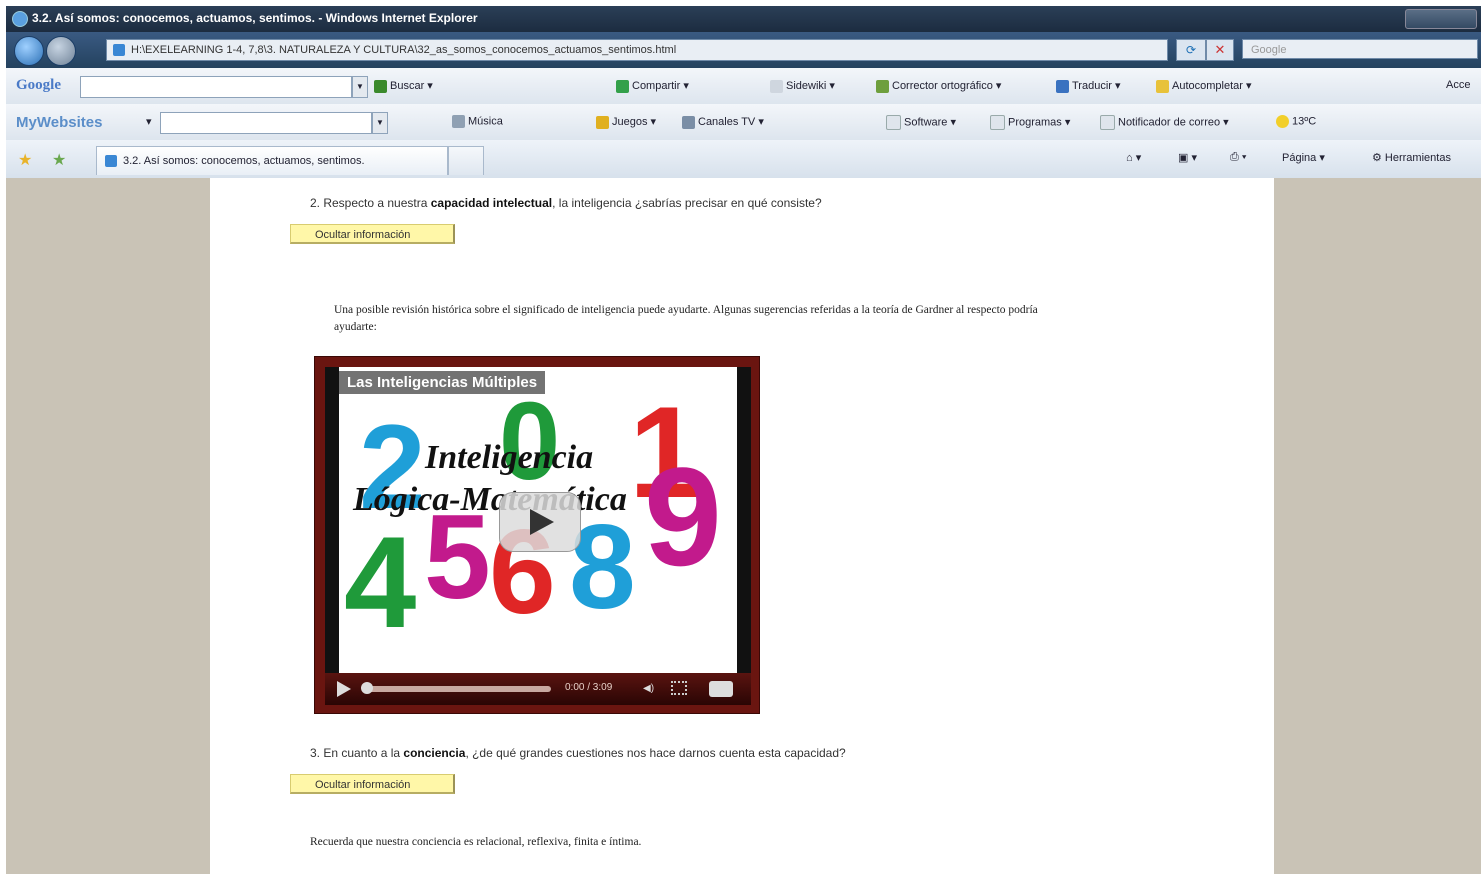 The height and width of the screenshot is (874, 1481). What do you see at coordinates (344, 689) in the screenshot?
I see `play-icon` at bounding box center [344, 689].